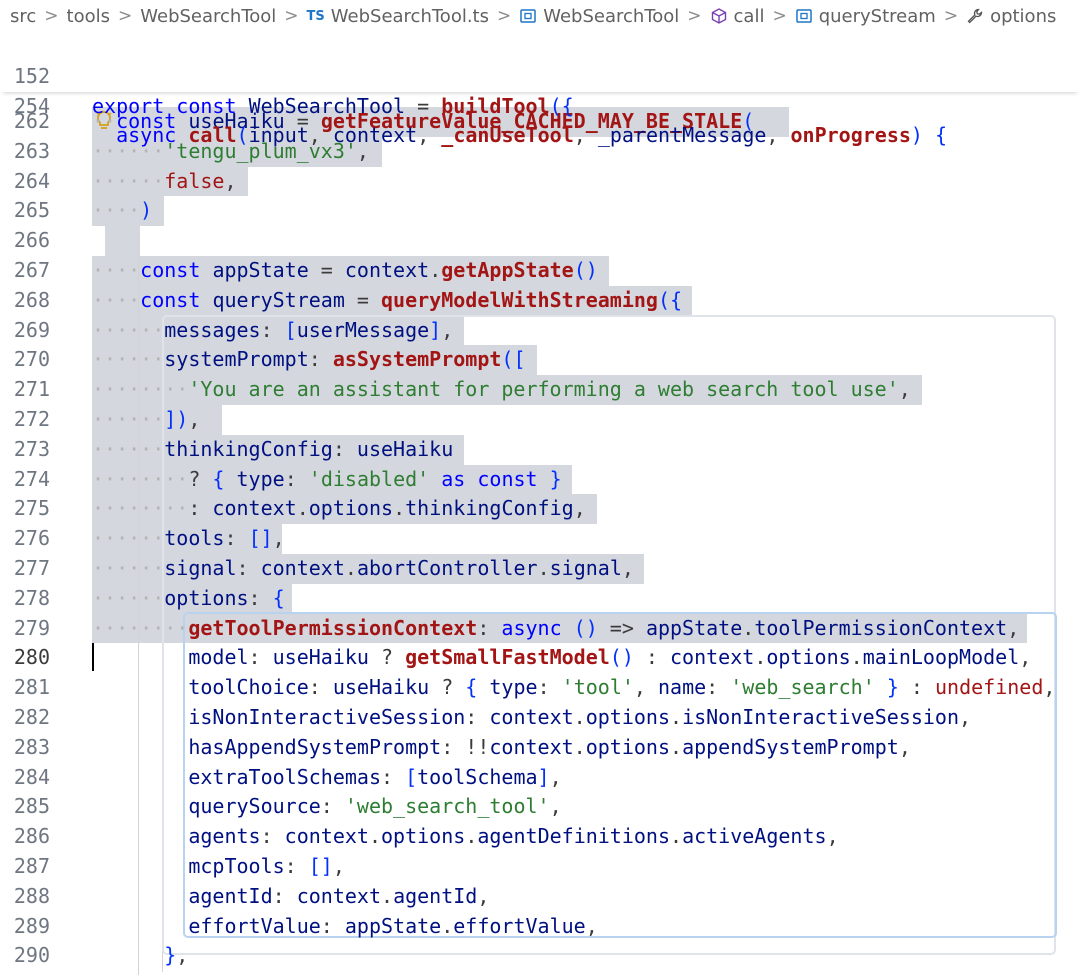  What do you see at coordinates (176, 955) in the screenshot?
I see `code-line-text: },` at bounding box center [176, 955].